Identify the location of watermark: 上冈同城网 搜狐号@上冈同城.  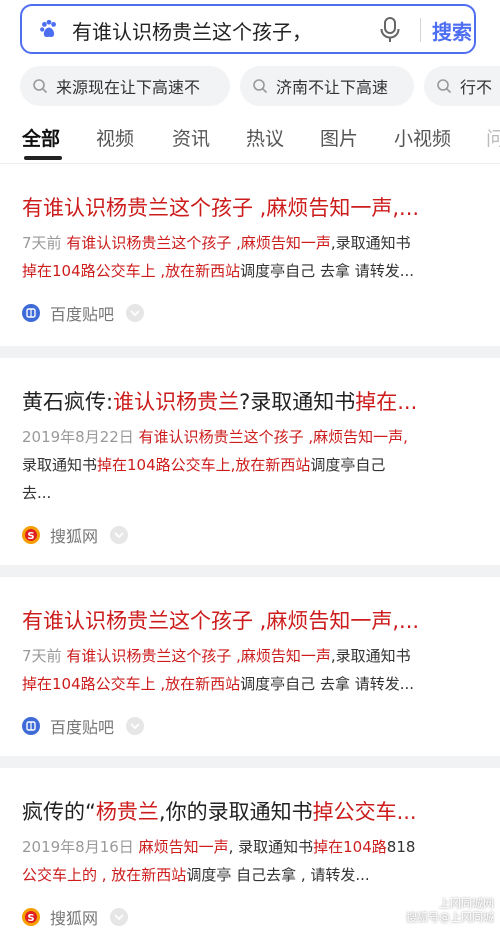
(450, 911).